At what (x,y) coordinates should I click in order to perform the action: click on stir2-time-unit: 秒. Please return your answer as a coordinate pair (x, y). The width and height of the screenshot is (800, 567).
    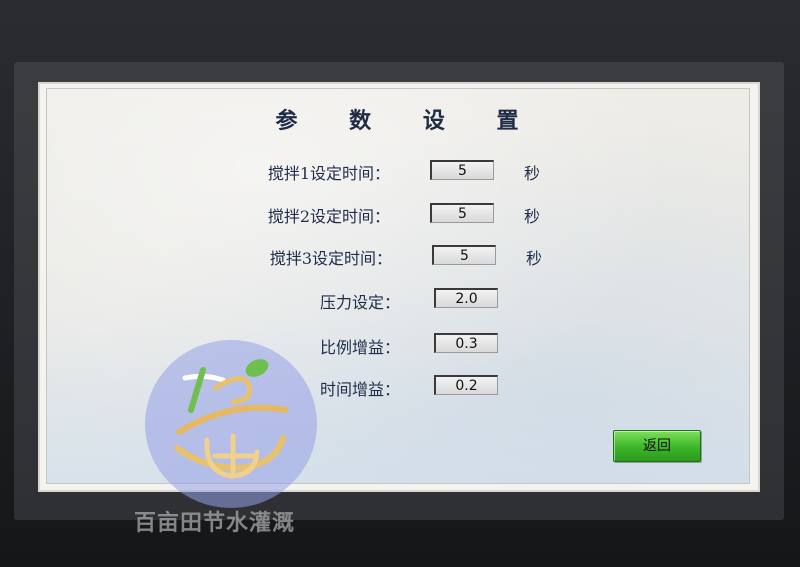
    Looking at the image, I should click on (532, 216).